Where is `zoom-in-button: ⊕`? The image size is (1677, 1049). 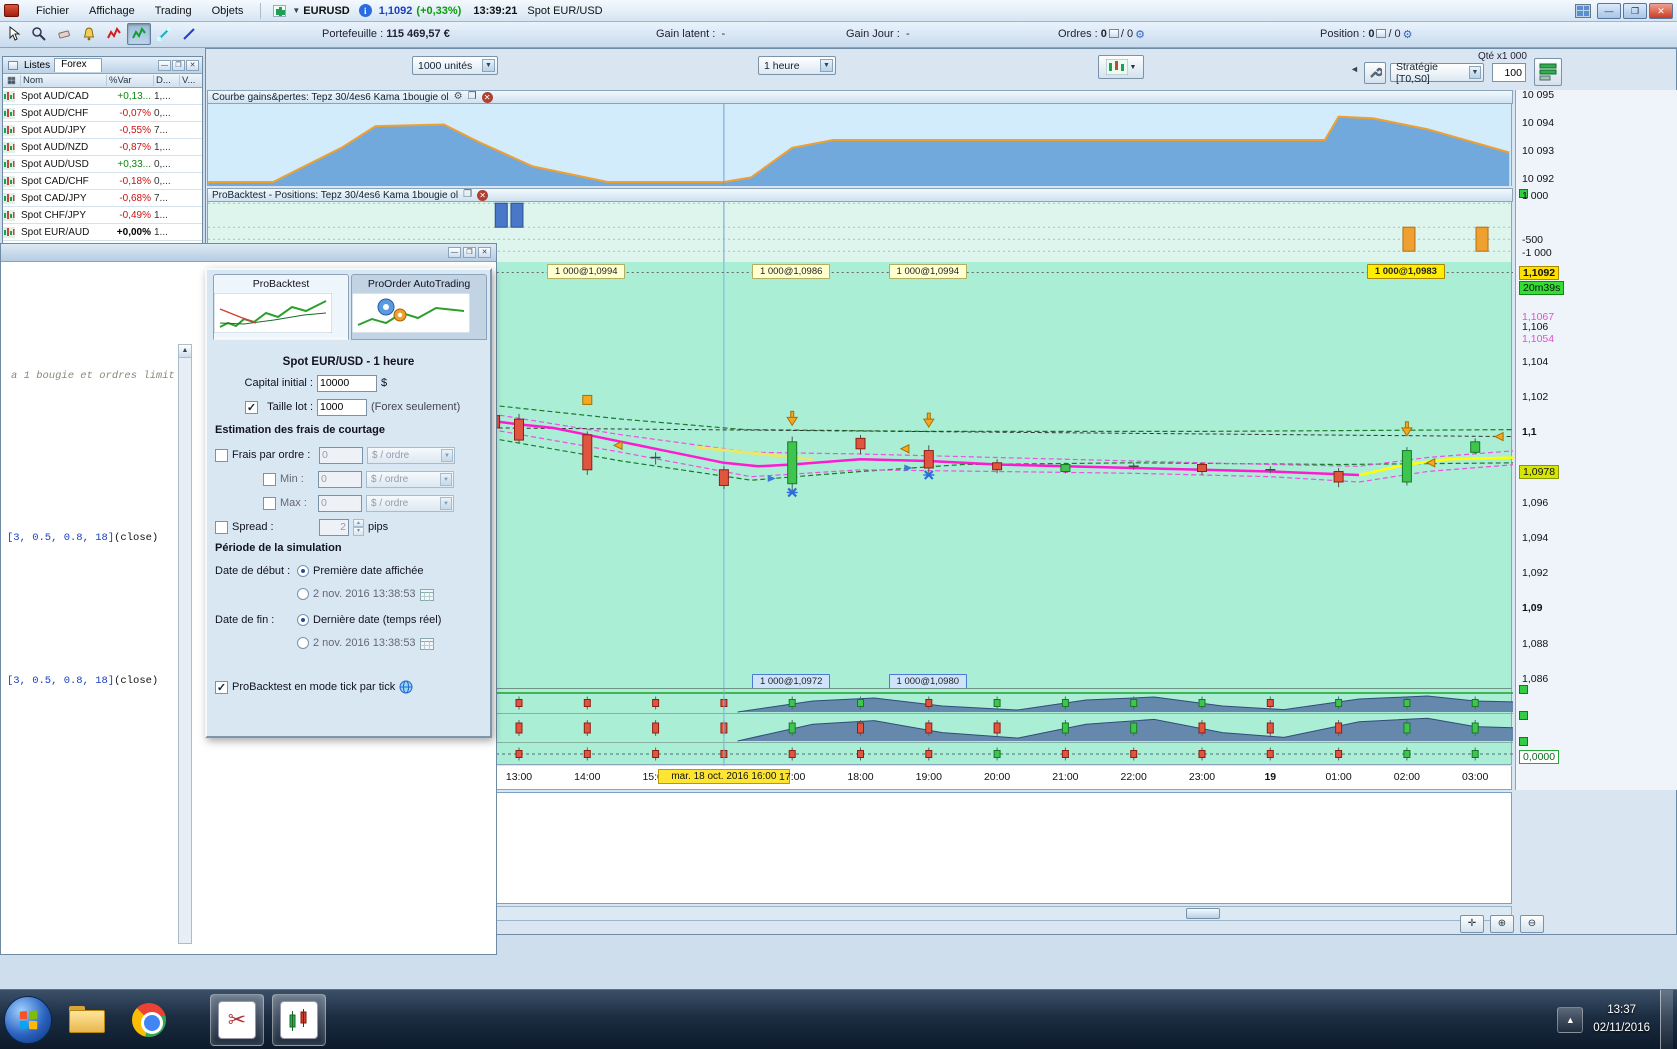
zoom-in-button: ⊕ is located at coordinates (1502, 924).